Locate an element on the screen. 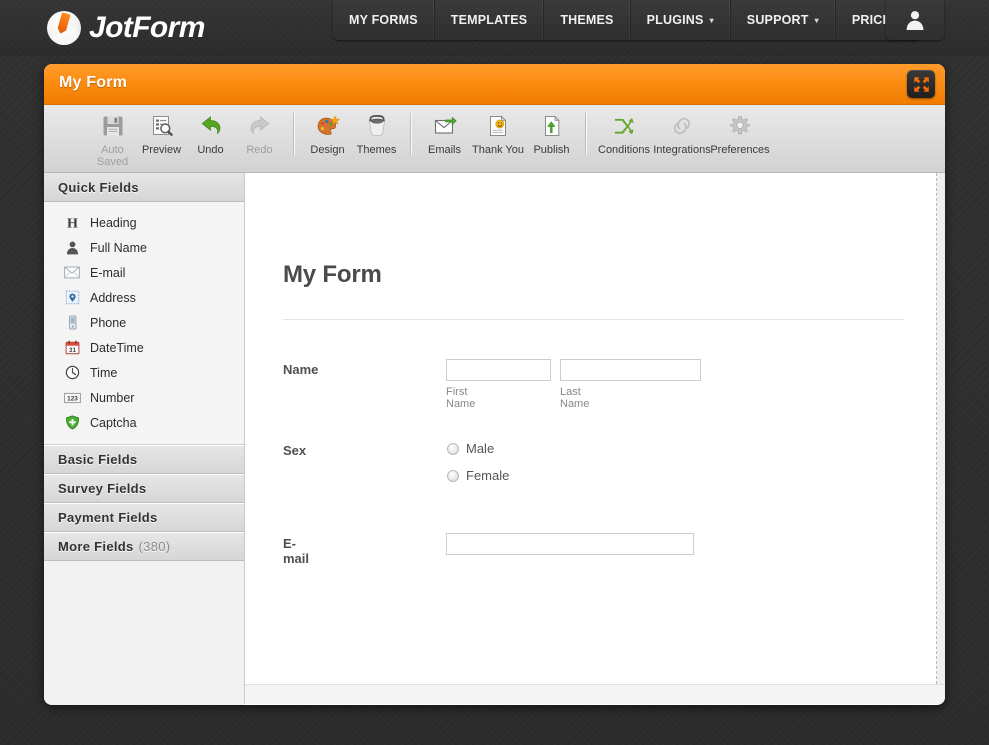 The image size is (989, 745). nav-label: TEMPLATES is located at coordinates (489, 20).